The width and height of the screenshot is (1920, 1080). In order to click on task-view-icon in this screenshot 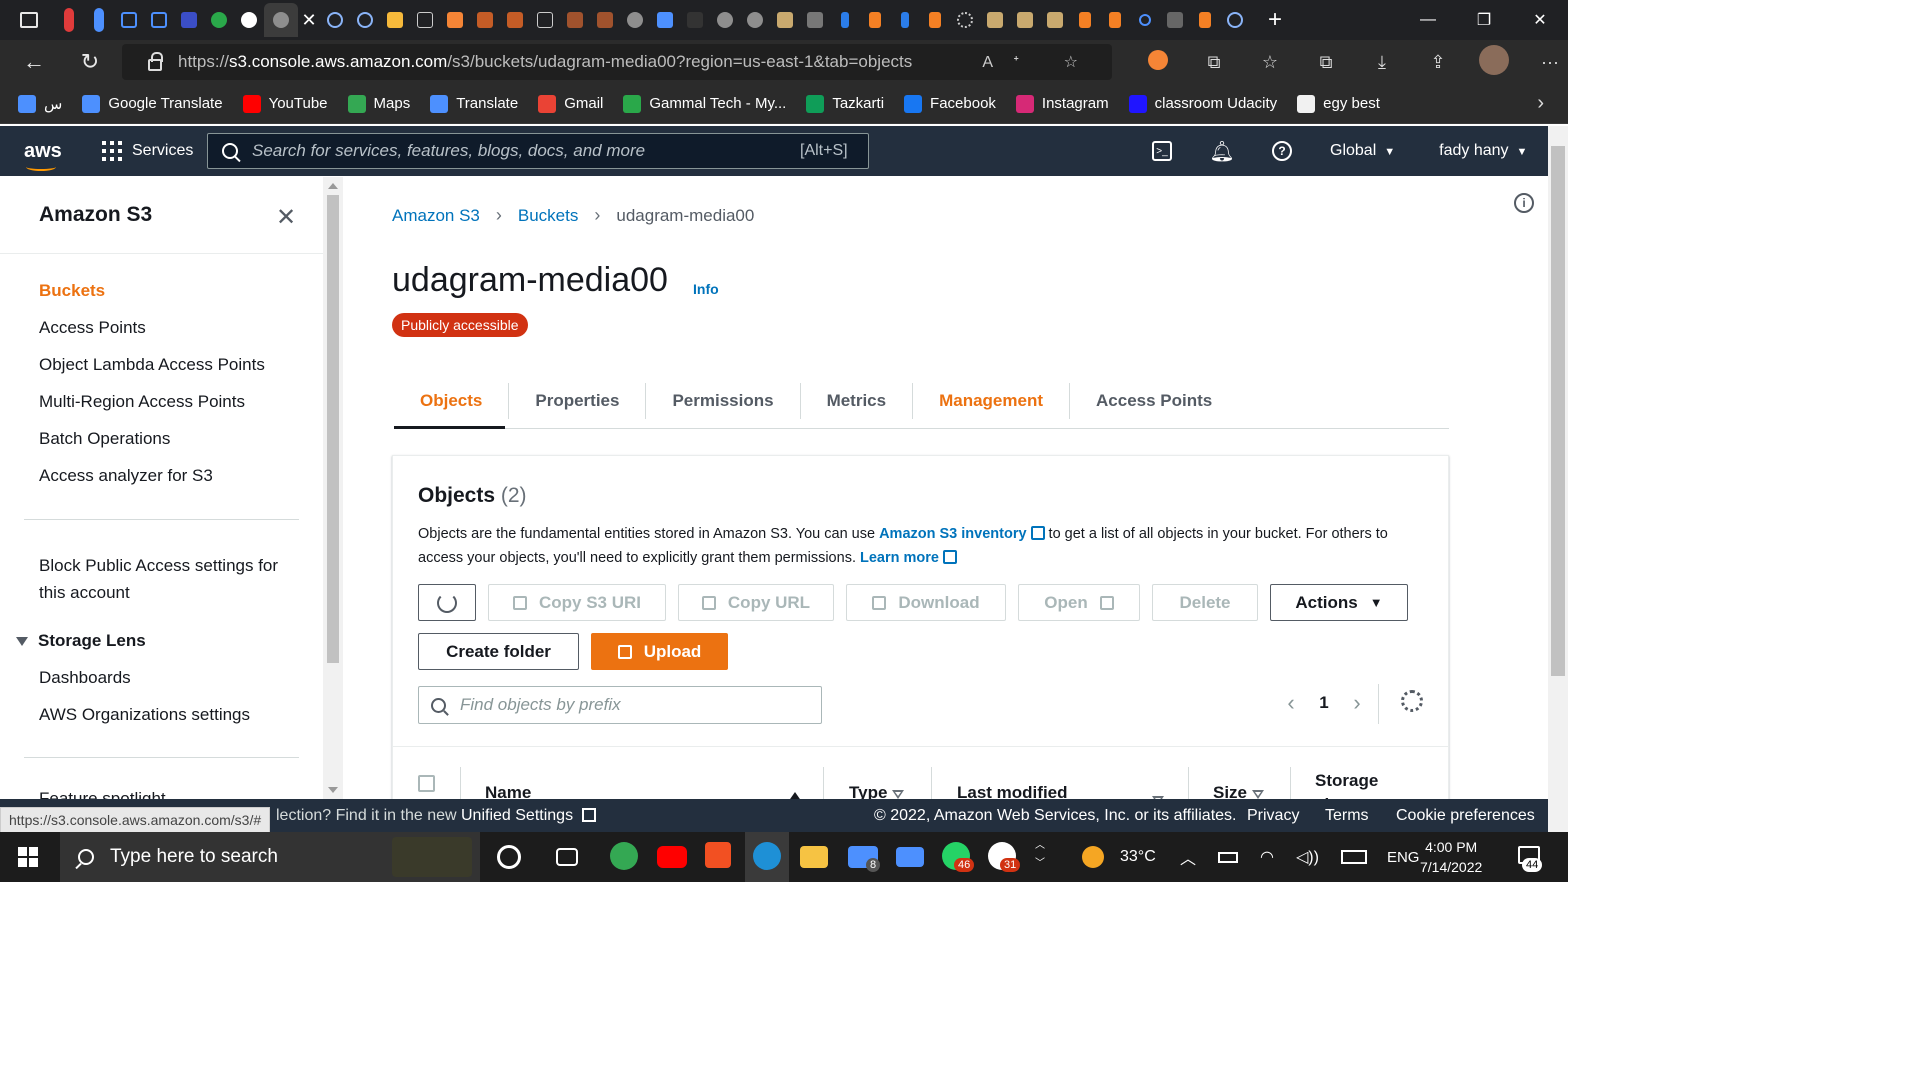, I will do `click(567, 857)`.